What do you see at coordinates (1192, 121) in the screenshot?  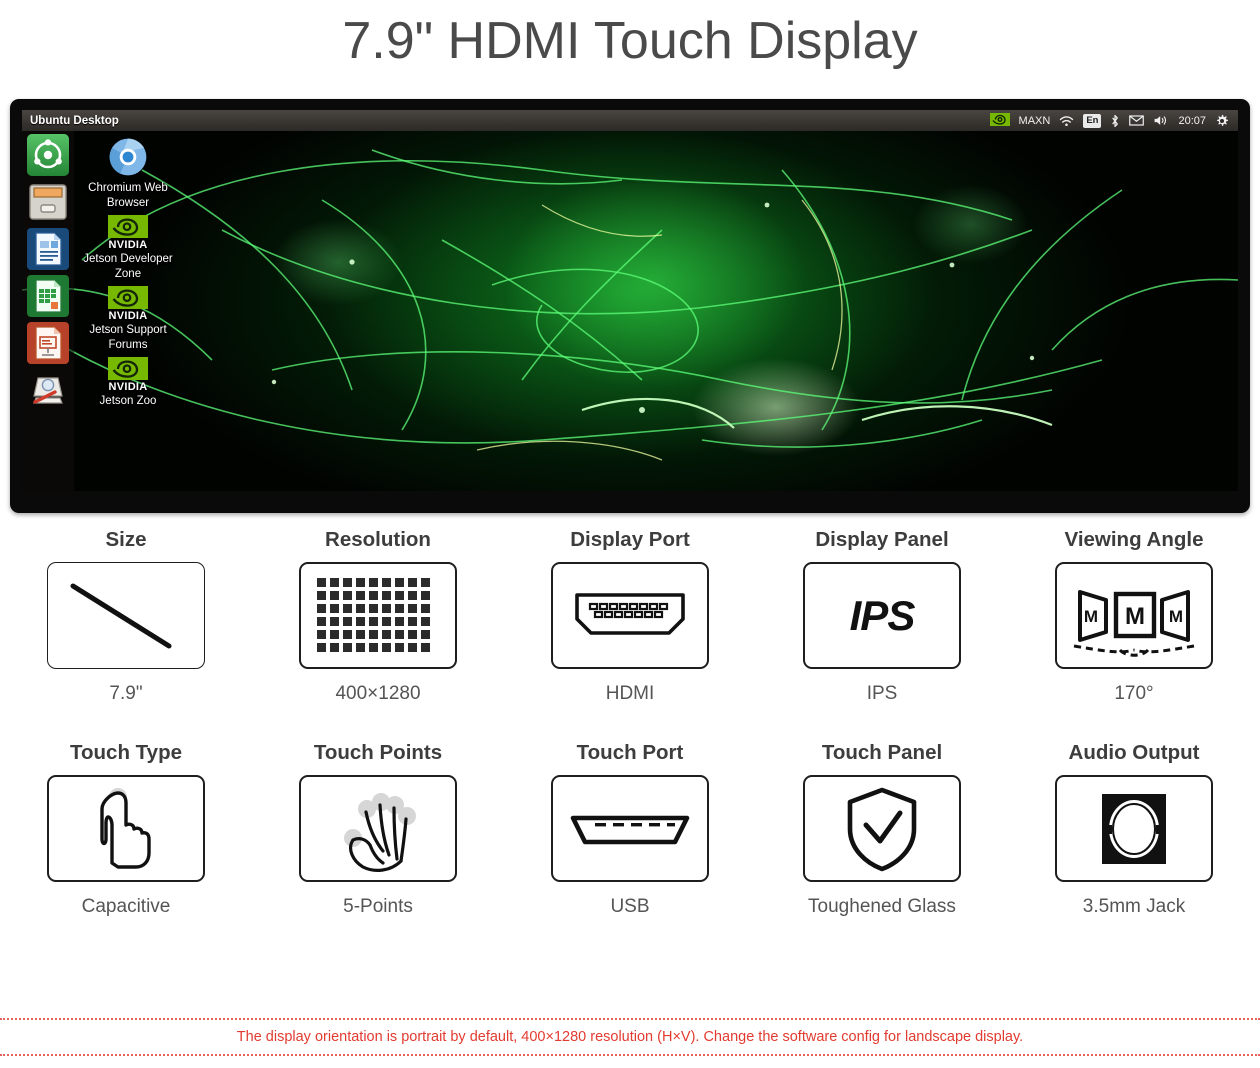 I see `clock-label: 20:07` at bounding box center [1192, 121].